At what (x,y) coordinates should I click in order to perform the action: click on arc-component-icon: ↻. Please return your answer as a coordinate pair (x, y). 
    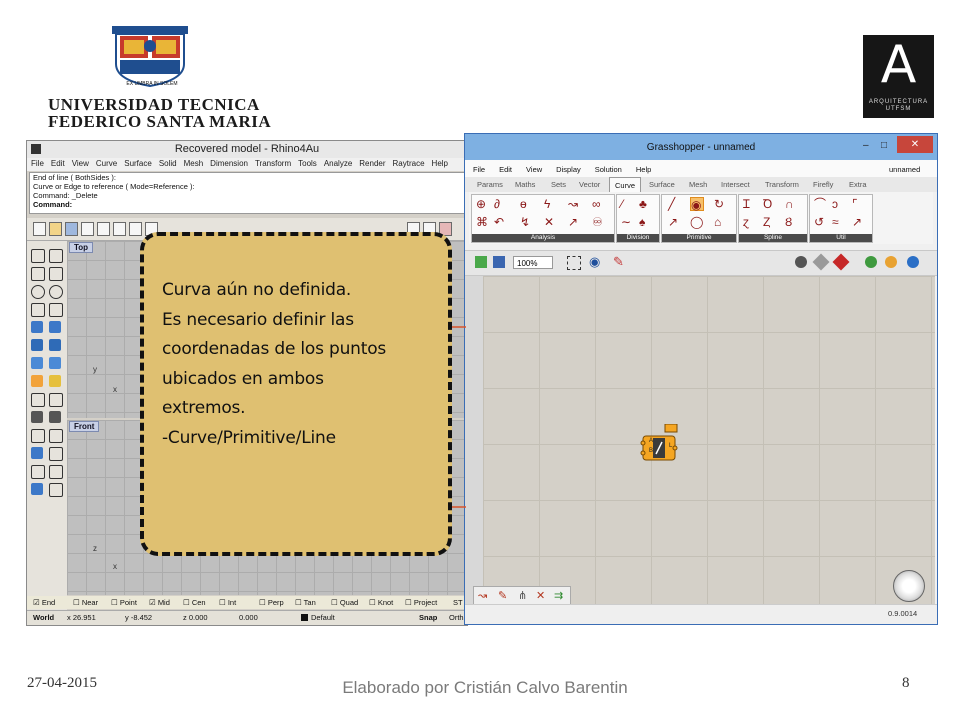
    Looking at the image, I should click on (719, 204).